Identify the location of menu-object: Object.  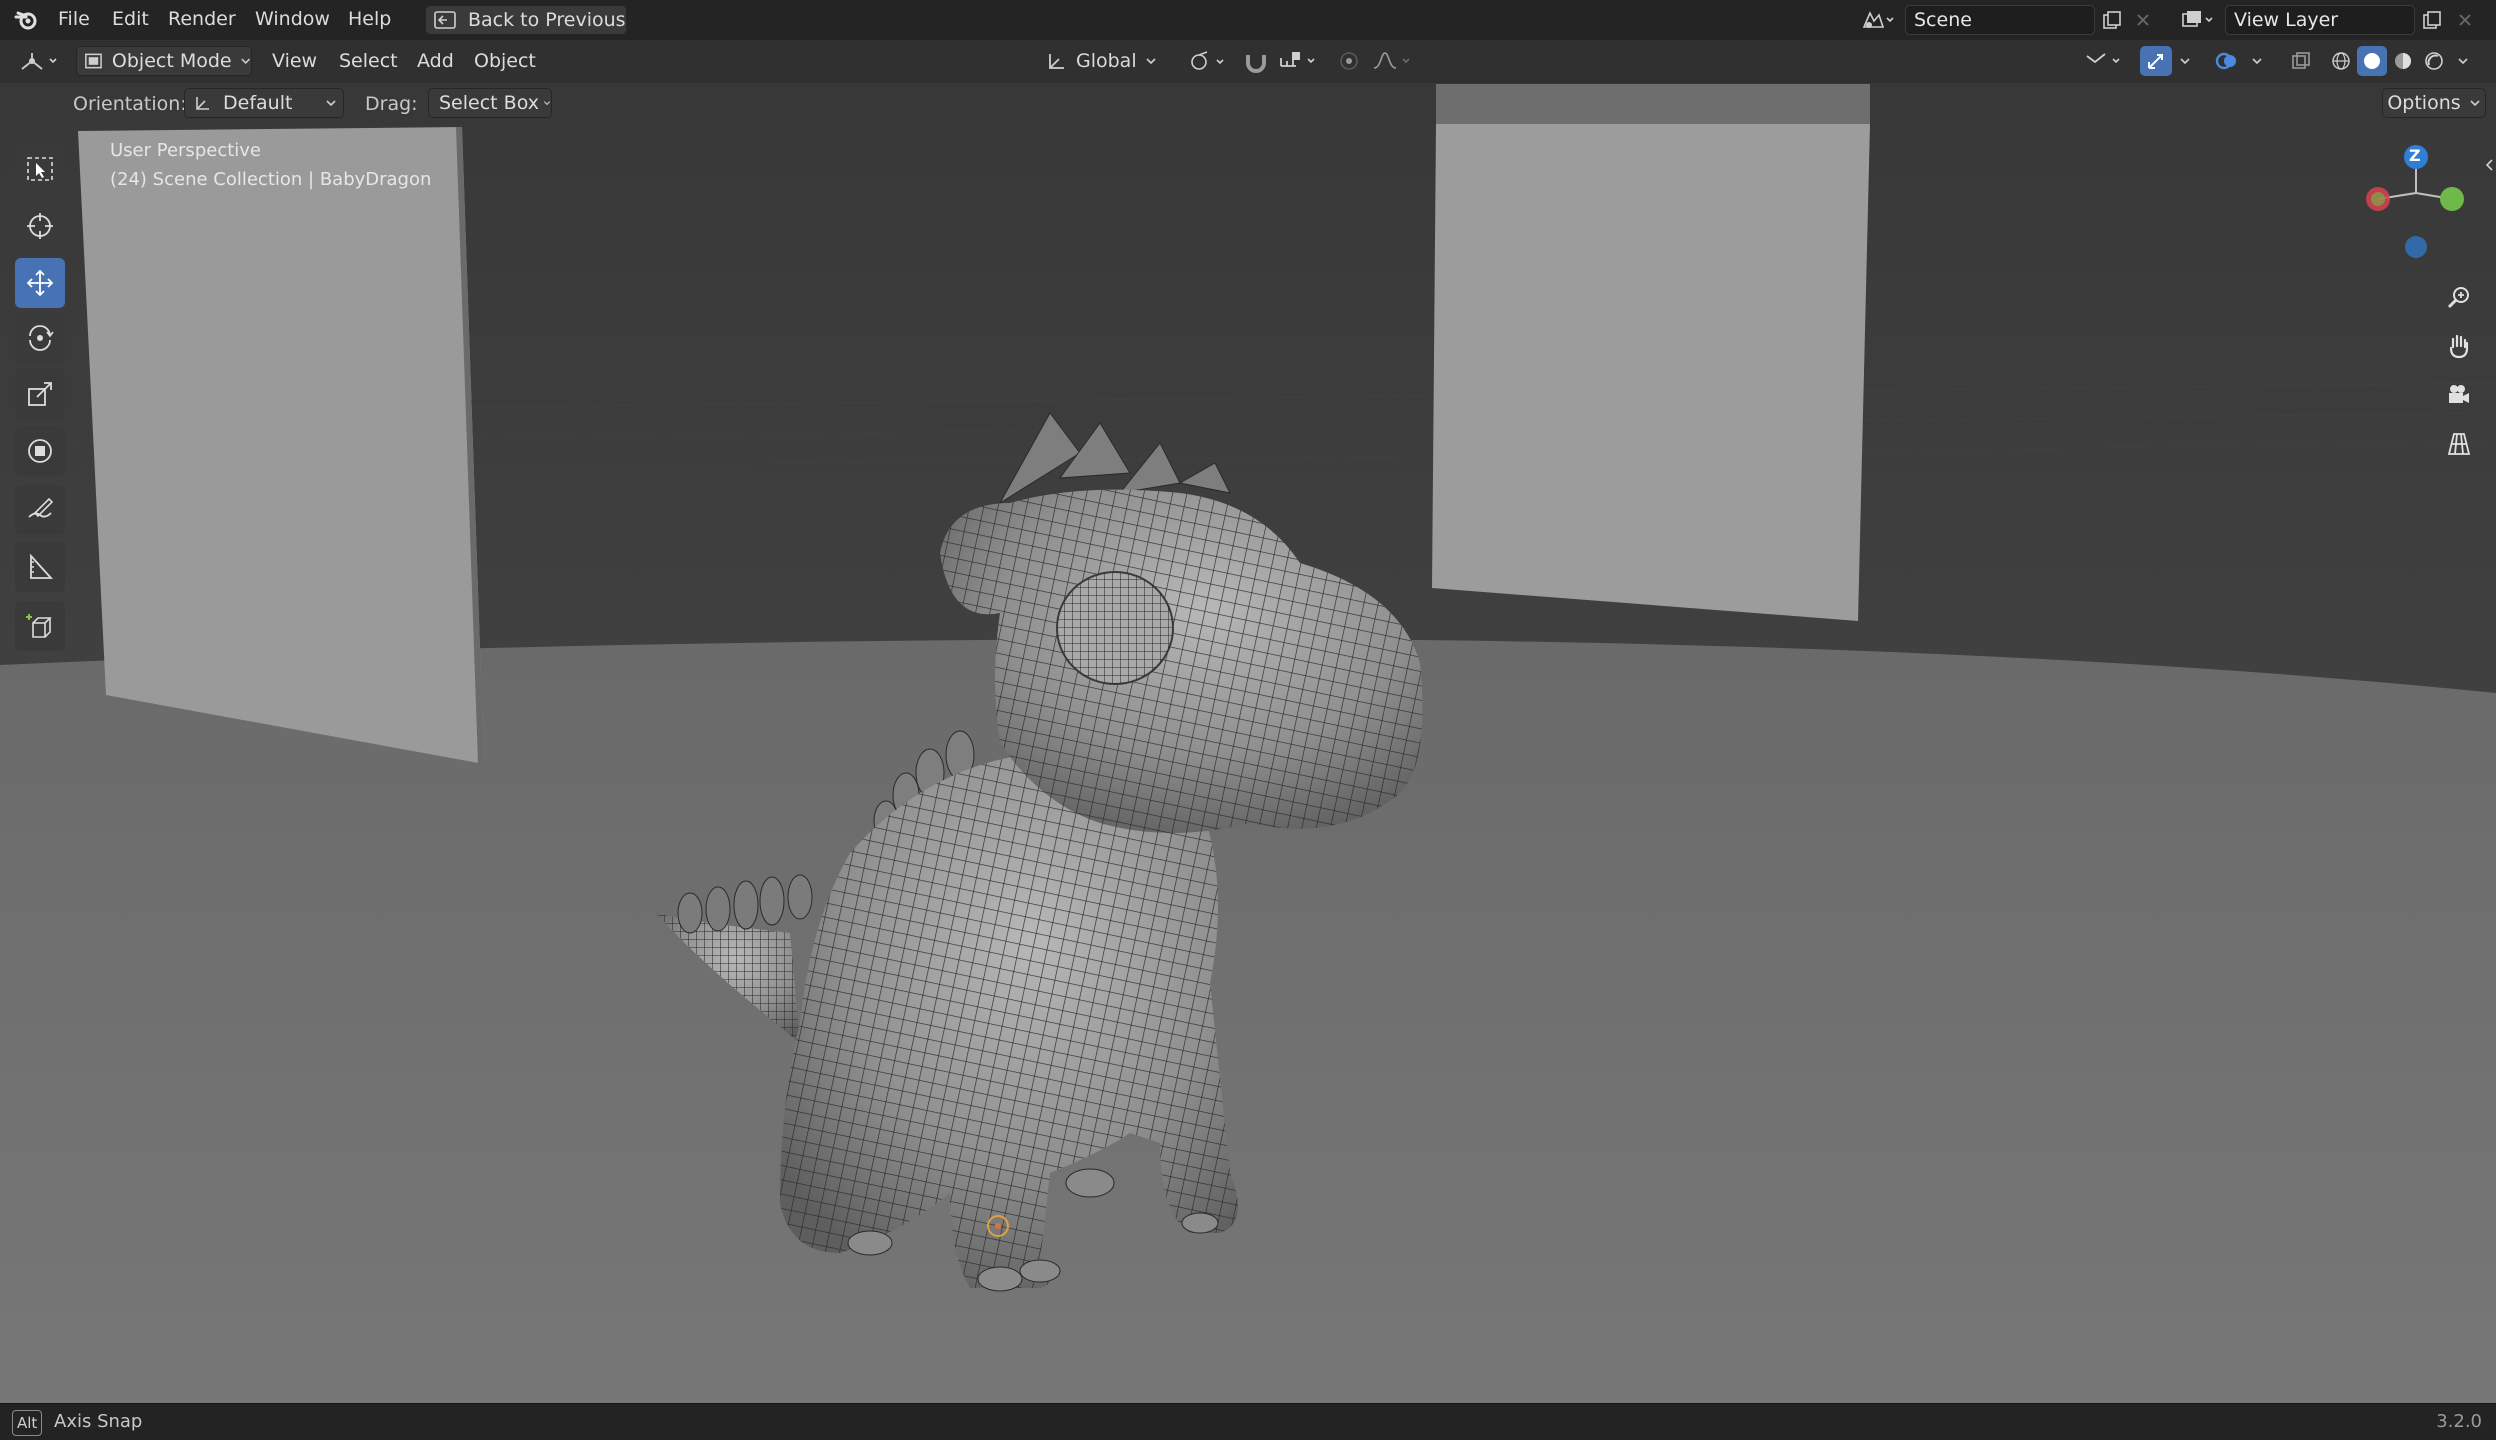
(505, 61).